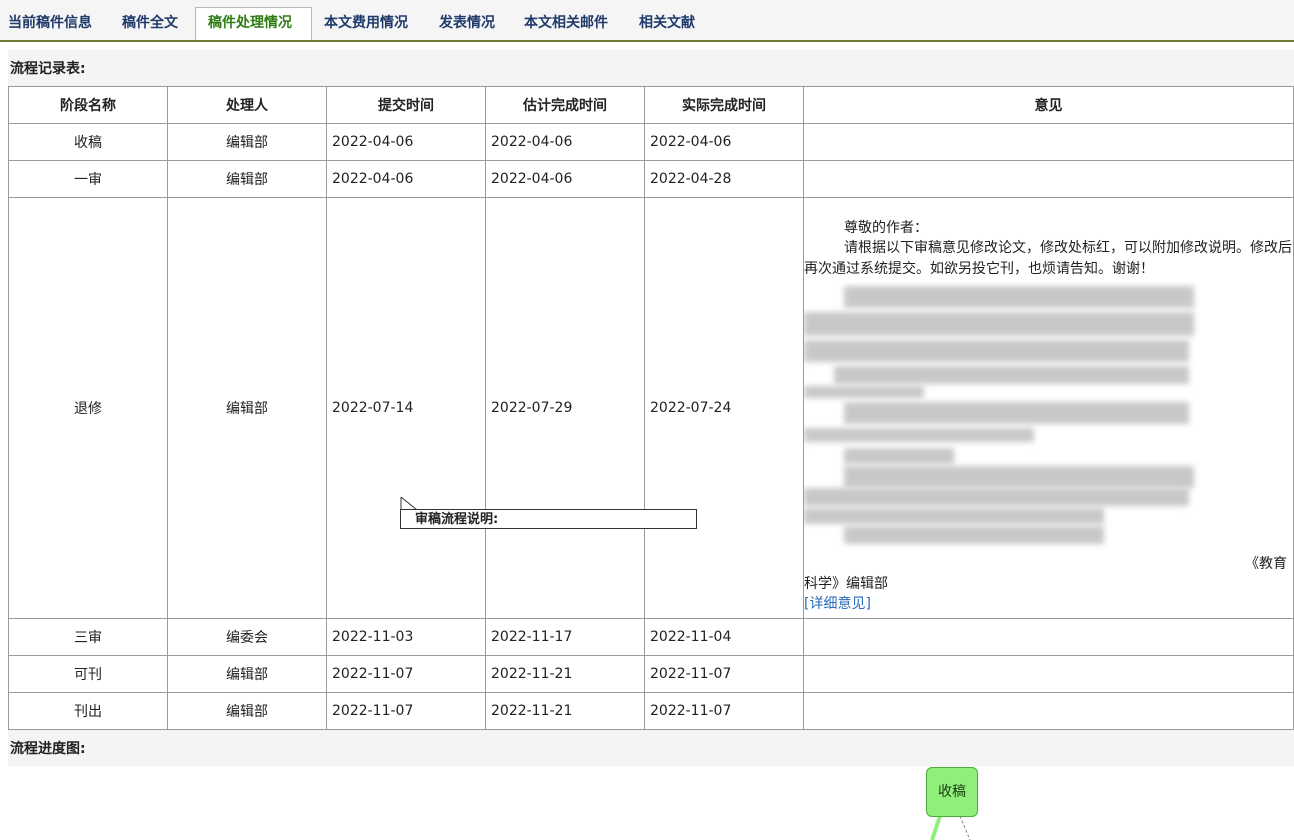 The width and height of the screenshot is (1294, 840). What do you see at coordinates (846, 584) in the screenshot?
I see `opinion-signature-2: 科学》编辑部` at bounding box center [846, 584].